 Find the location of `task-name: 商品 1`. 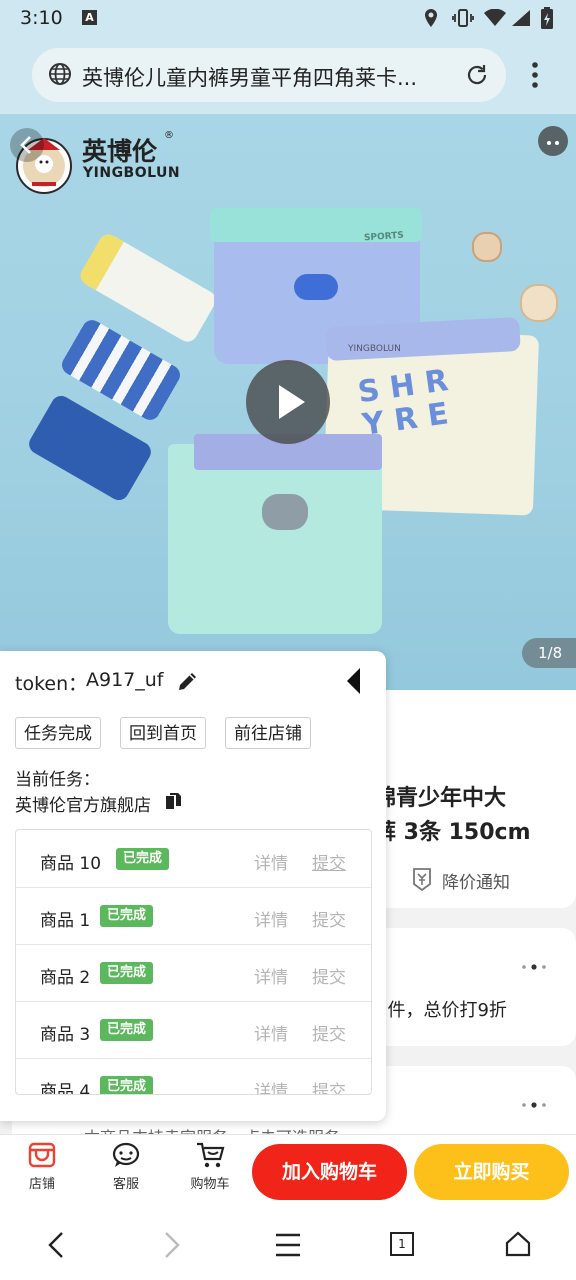

task-name: 商品 1 is located at coordinates (65, 921).